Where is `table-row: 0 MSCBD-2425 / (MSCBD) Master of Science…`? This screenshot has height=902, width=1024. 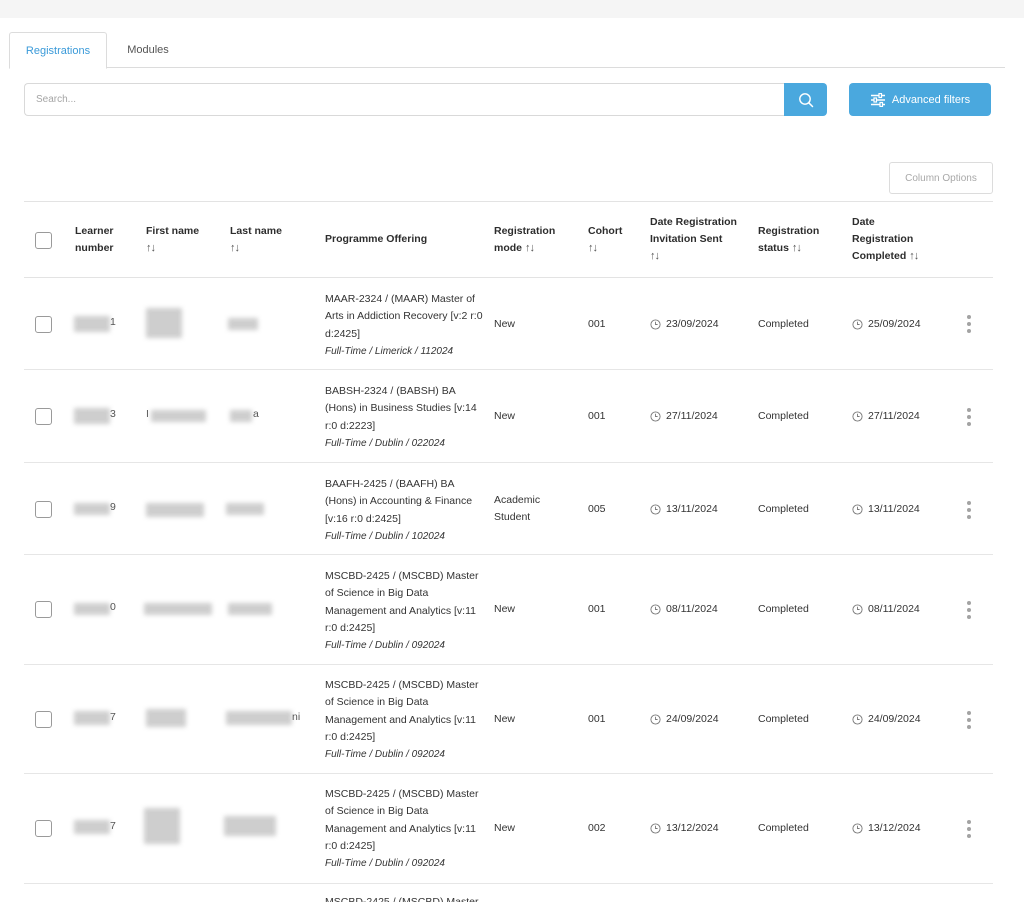
table-row: 0 MSCBD-2425 / (MSCBD) Master of Science… is located at coordinates (508, 610).